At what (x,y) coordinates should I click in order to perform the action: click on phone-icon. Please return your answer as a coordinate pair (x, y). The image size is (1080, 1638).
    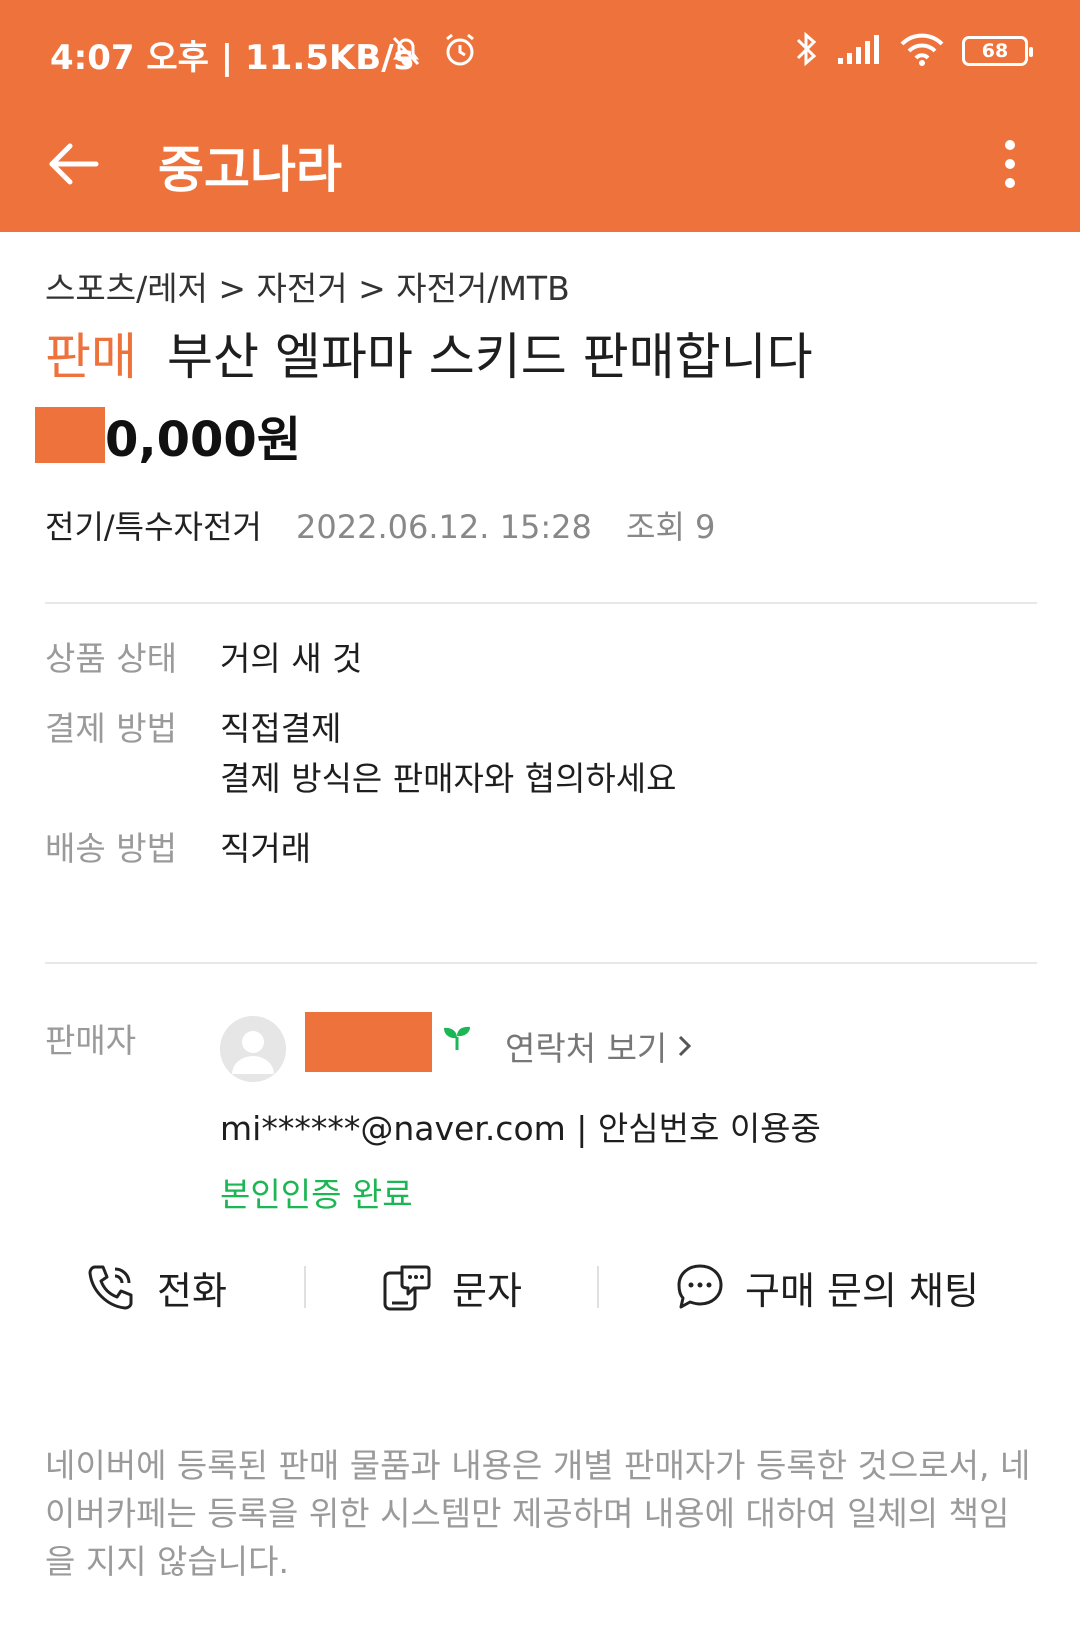
    Looking at the image, I should click on (110, 1287).